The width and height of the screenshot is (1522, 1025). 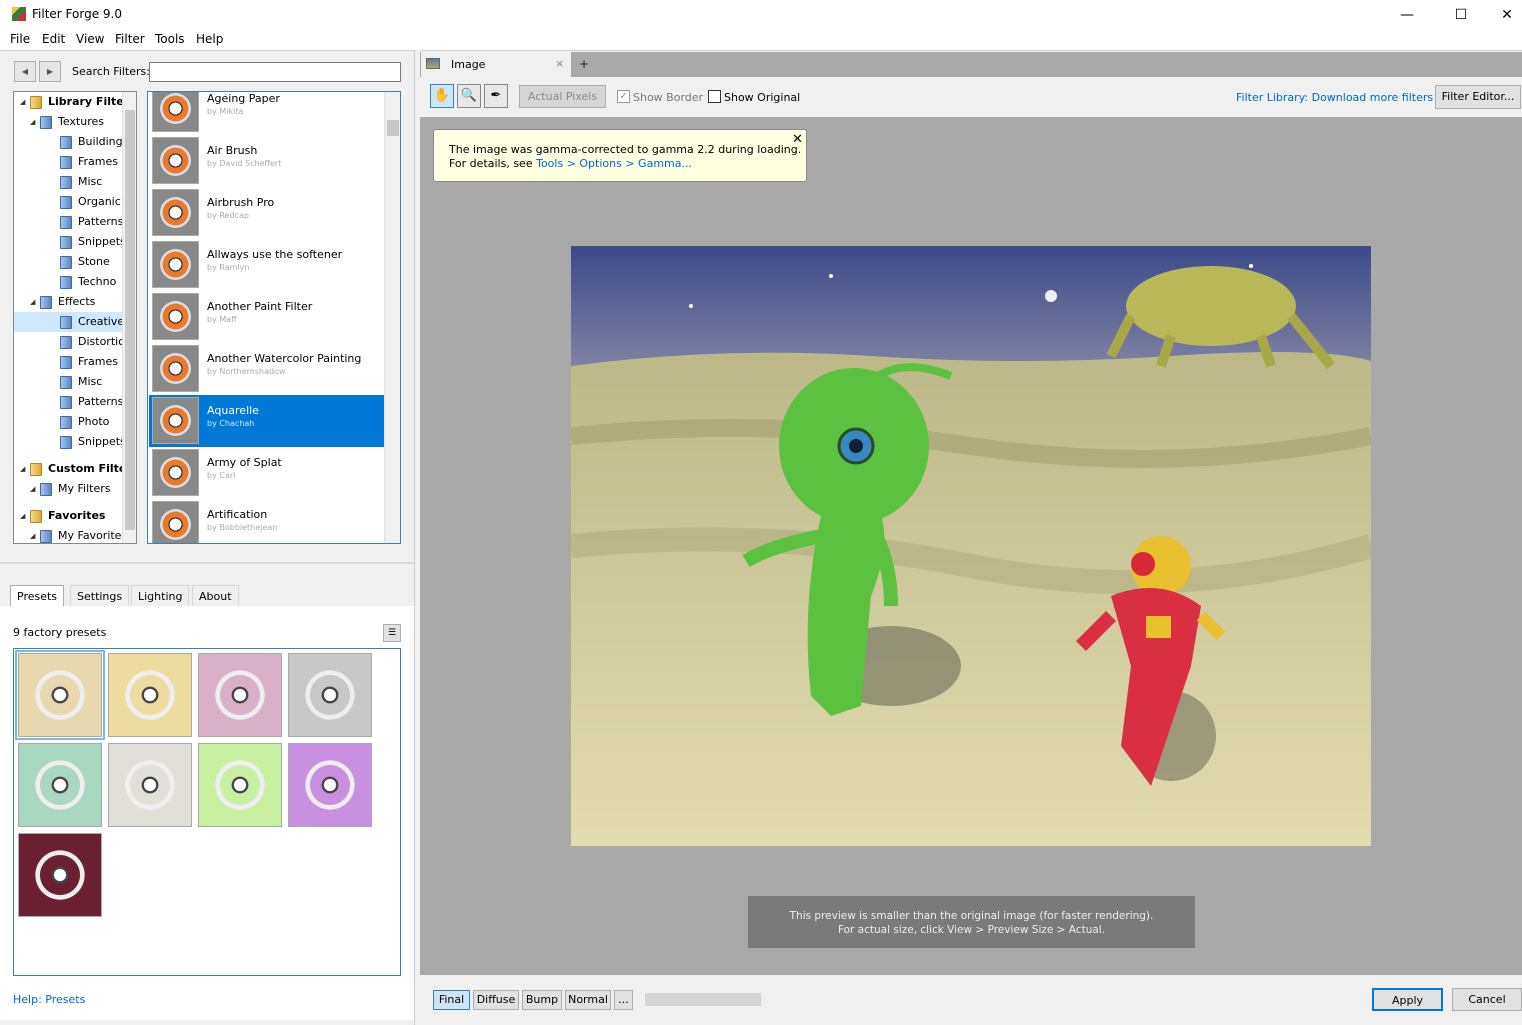 I want to click on menu-edit: Edit, so click(x=53, y=39).